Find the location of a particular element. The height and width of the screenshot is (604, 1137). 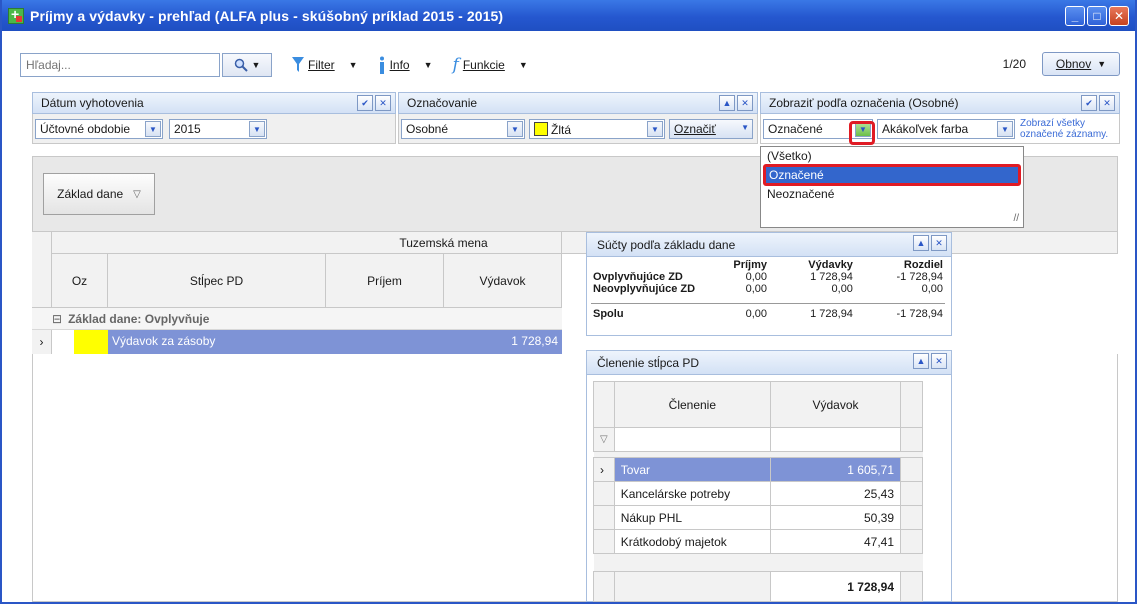

marking-type-select: Osobné ▼ is located at coordinates (463, 129).